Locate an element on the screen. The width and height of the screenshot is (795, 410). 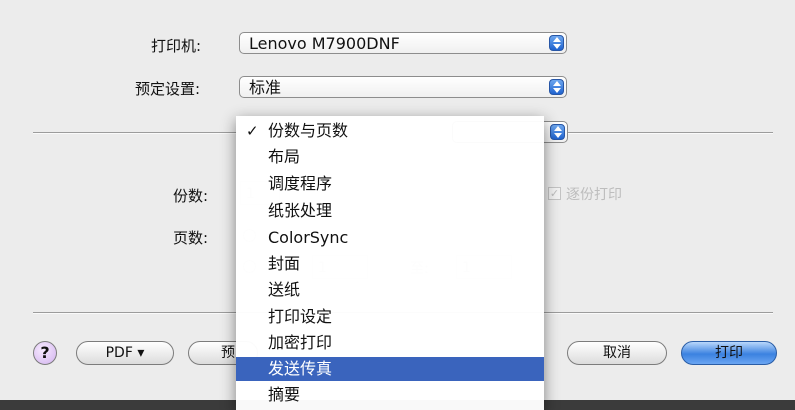
printer-value: Lenovo M7900DNF is located at coordinates (324, 43).